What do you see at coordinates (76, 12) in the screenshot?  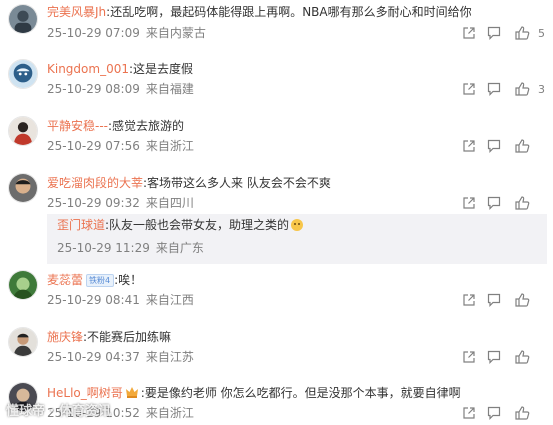 I see `username-link: 完美风暴Jh` at bounding box center [76, 12].